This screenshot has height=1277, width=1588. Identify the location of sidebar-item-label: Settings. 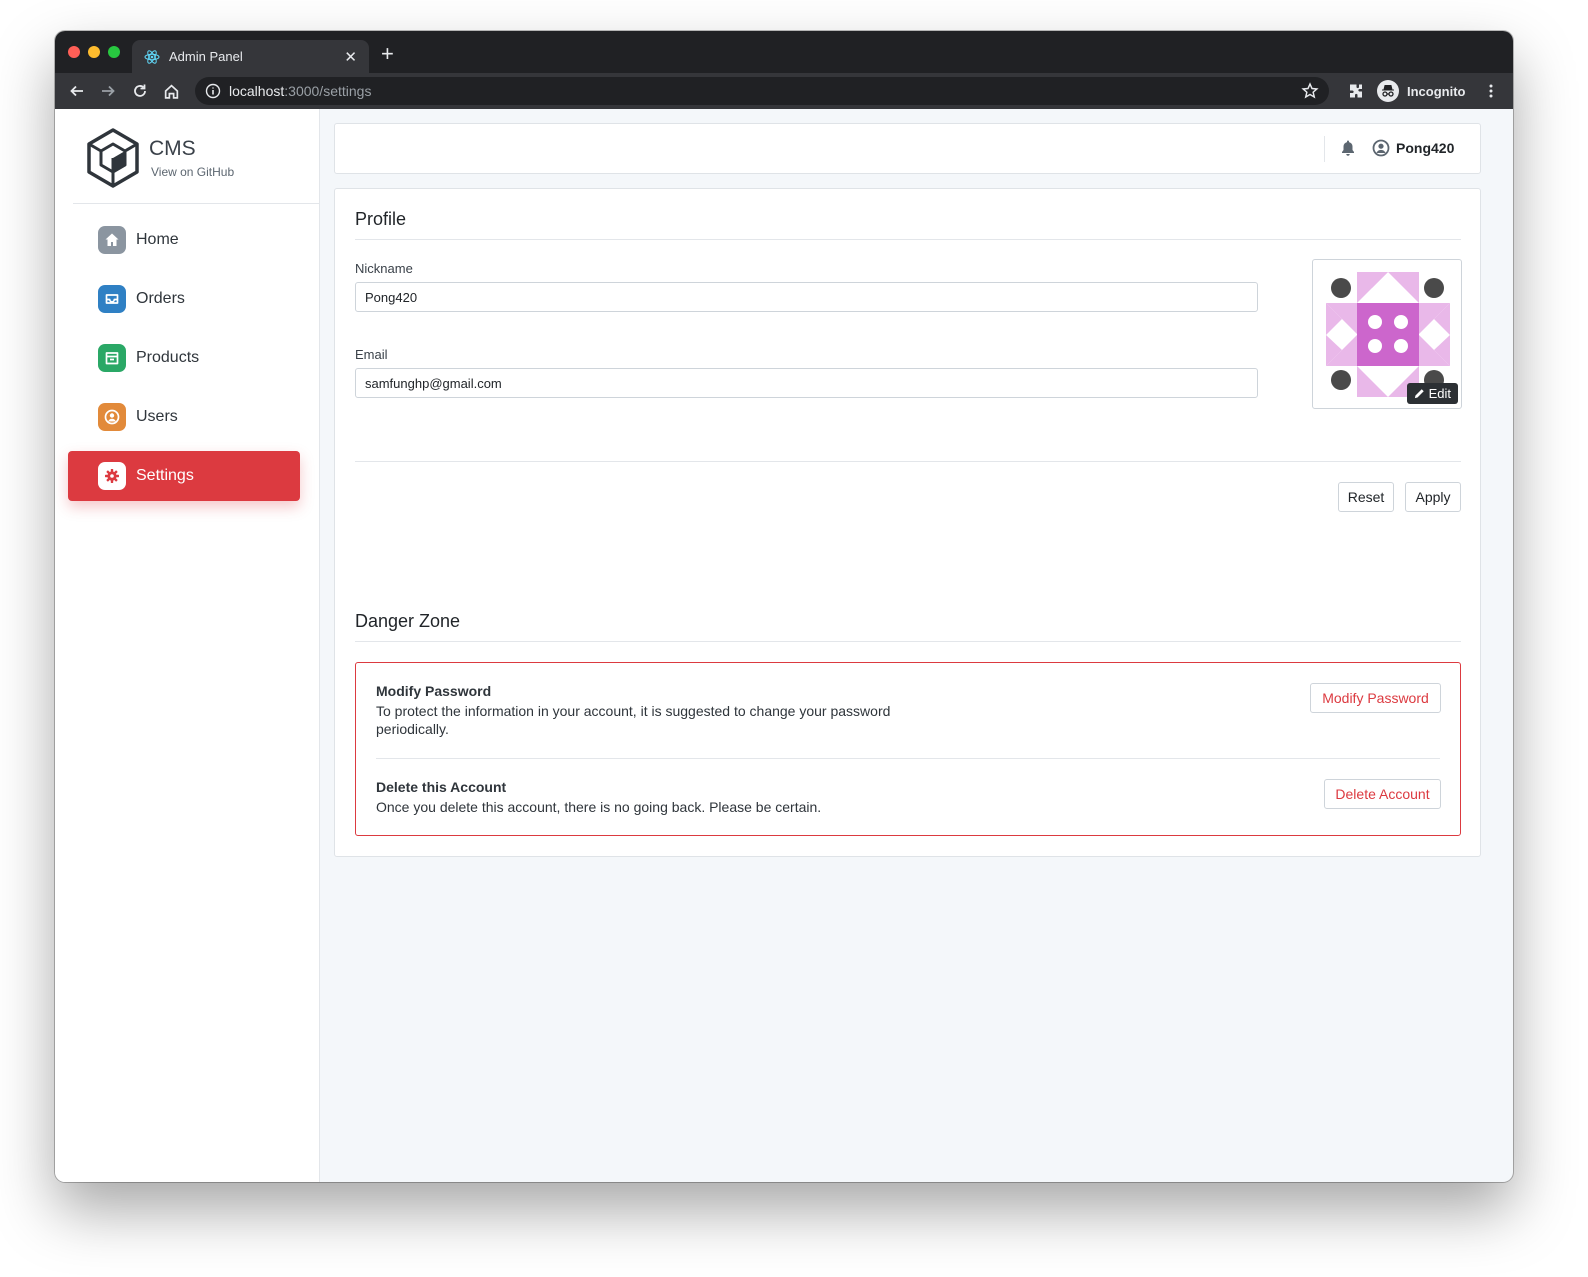
(165, 475).